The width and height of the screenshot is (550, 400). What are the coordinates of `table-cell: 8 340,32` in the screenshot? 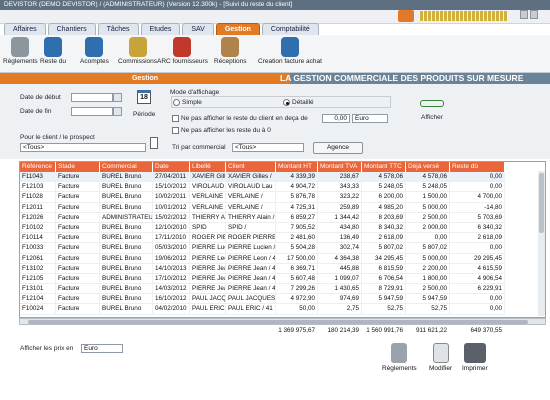 It's located at (384, 227).